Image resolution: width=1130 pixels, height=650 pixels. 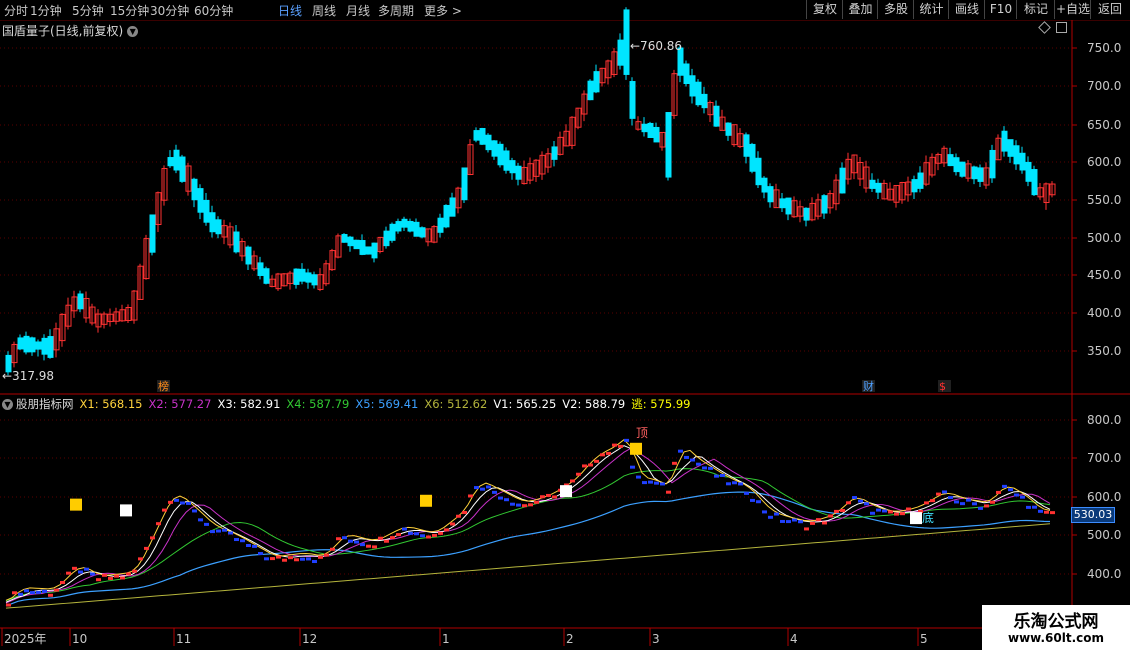 What do you see at coordinates (1104, 420) in the screenshot?
I see `ind-y-tick-label: 800.0` at bounding box center [1104, 420].